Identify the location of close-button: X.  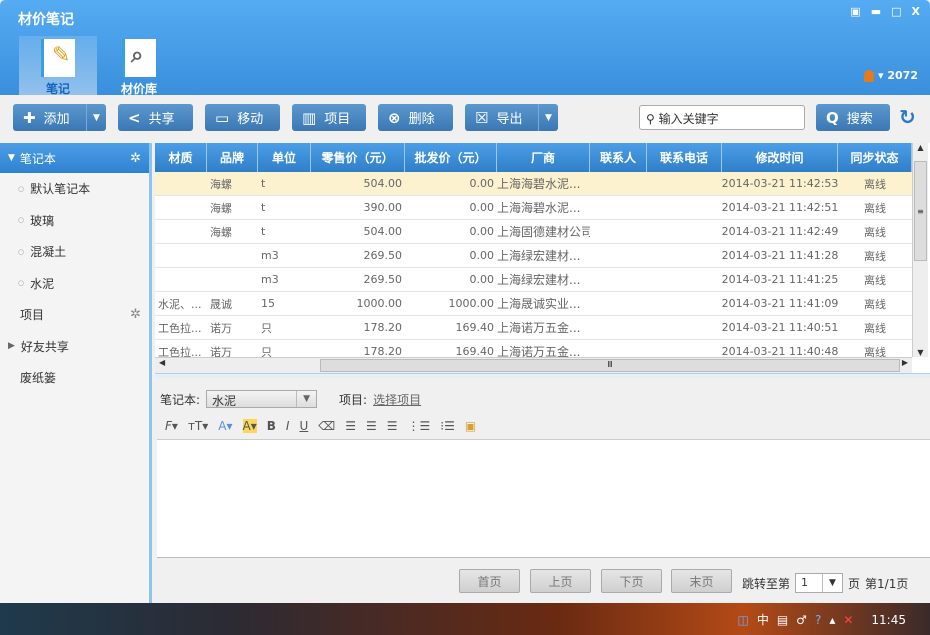
(916, 11).